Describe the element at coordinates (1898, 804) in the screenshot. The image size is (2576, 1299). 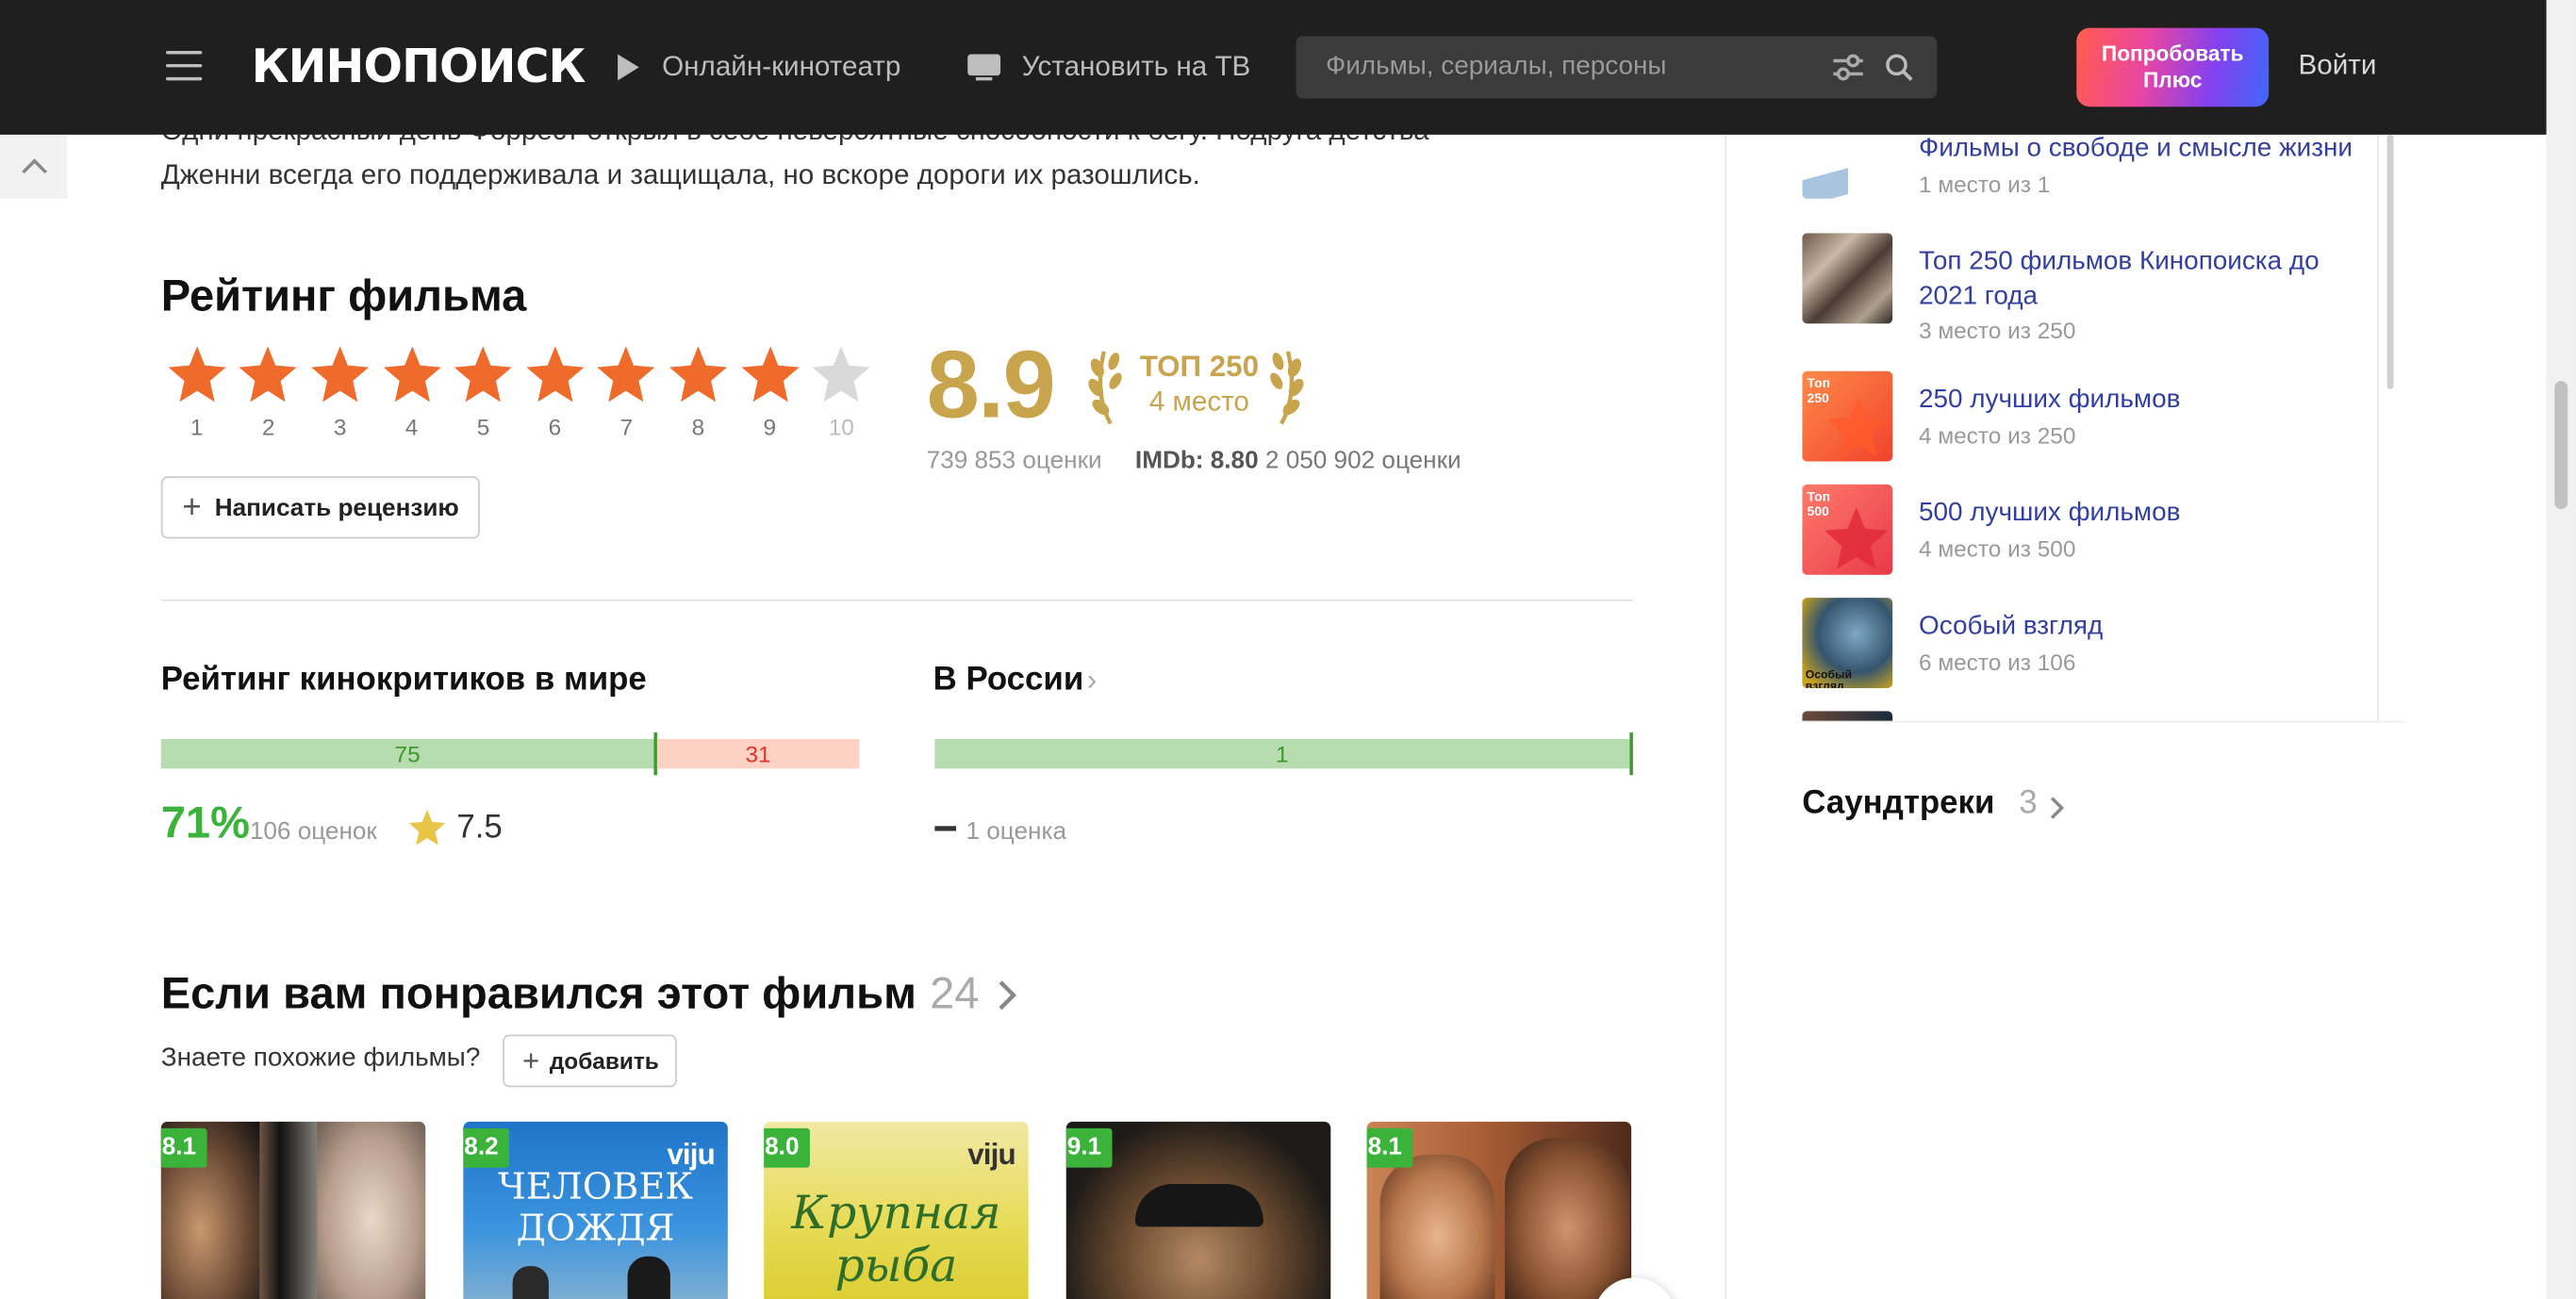
I see `soundtracks-title: Саундтреки` at that location.